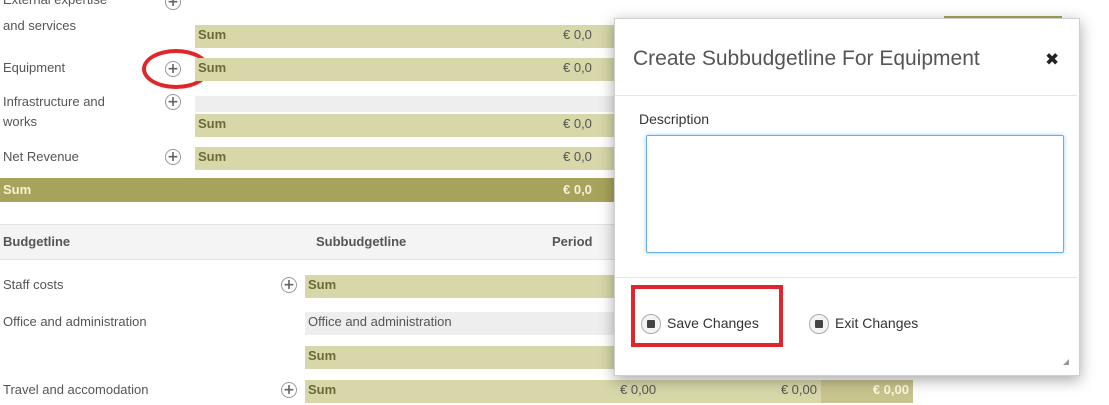 The width and height of the screenshot is (1109, 405). I want to click on description-textarea, so click(855, 194).